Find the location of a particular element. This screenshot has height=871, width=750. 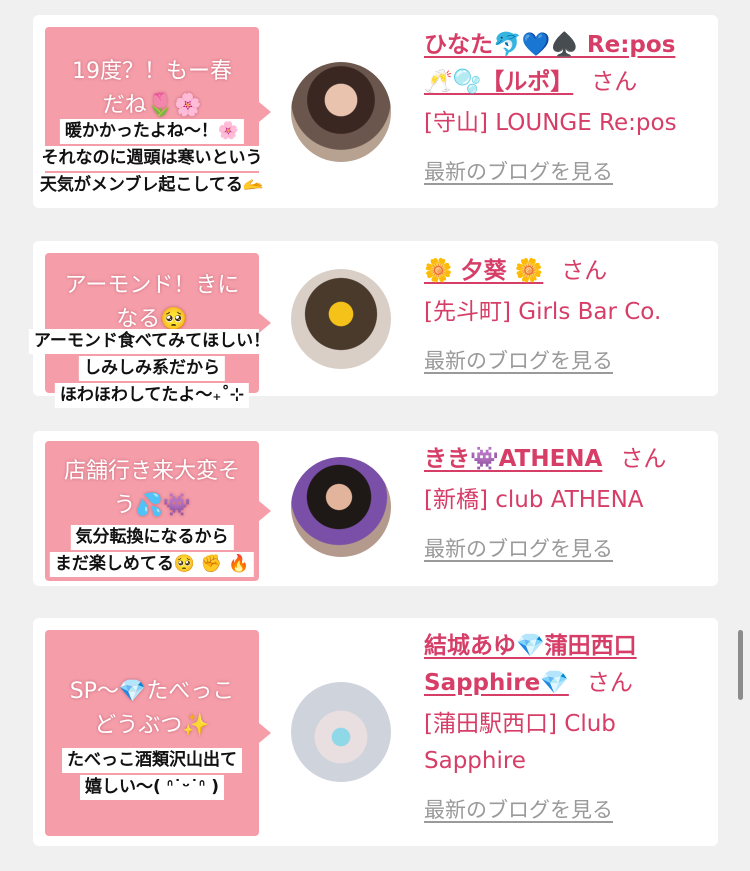

cast-info: 🌼 夕葵 🌼 さん [先斗町] Girls Bar Co. 最新のブログを見る is located at coordinates (569, 314).